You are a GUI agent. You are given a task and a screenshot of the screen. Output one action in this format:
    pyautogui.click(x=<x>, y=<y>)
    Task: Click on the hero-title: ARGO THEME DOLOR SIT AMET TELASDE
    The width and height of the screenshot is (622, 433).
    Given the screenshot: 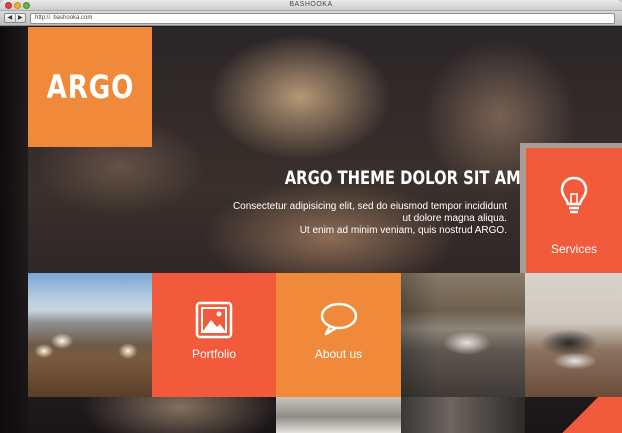 What is the action you would take?
    pyautogui.click(x=405, y=178)
    